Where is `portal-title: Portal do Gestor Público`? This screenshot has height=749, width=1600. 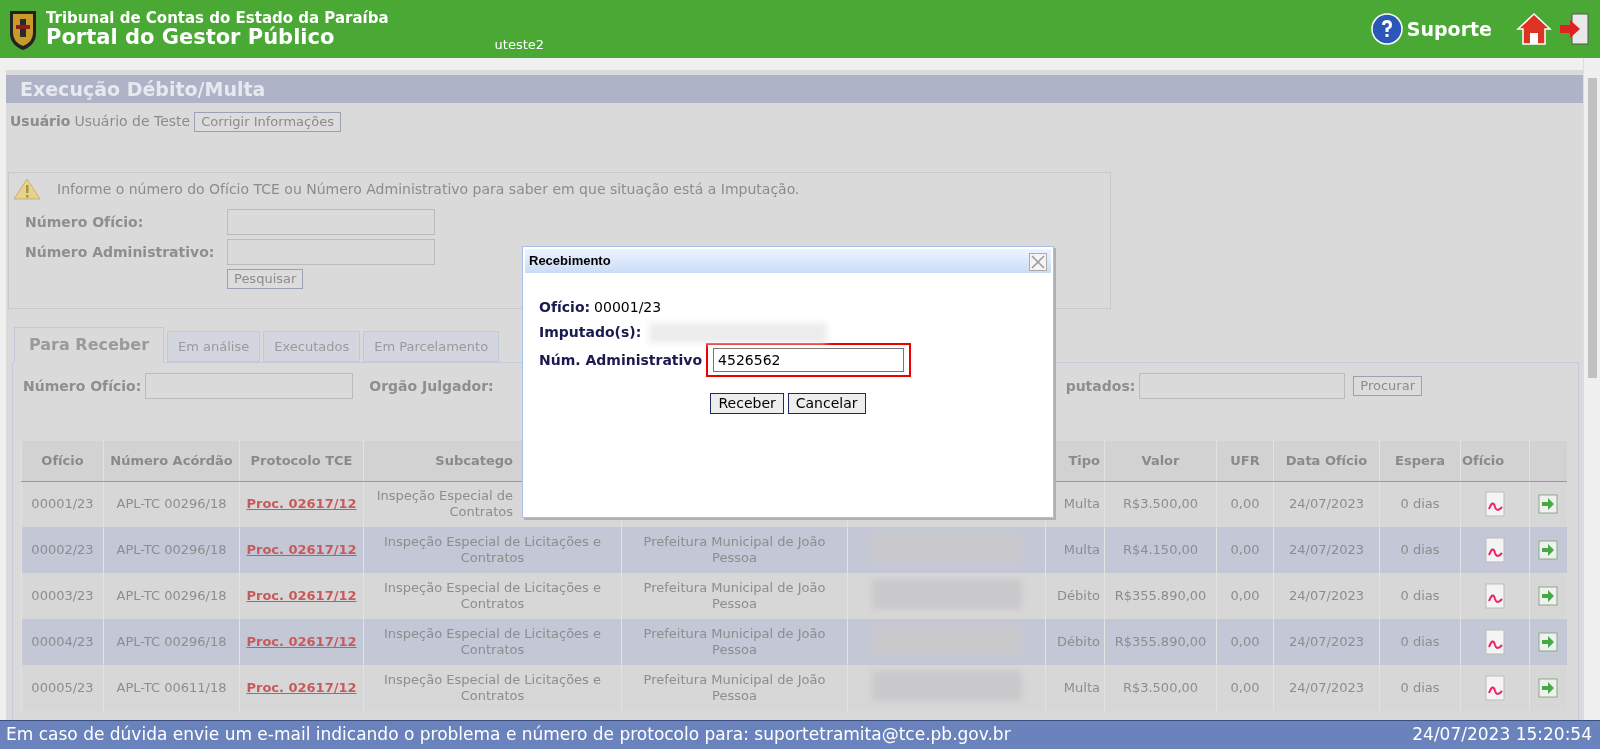 portal-title: Portal do Gestor Público is located at coordinates (191, 37).